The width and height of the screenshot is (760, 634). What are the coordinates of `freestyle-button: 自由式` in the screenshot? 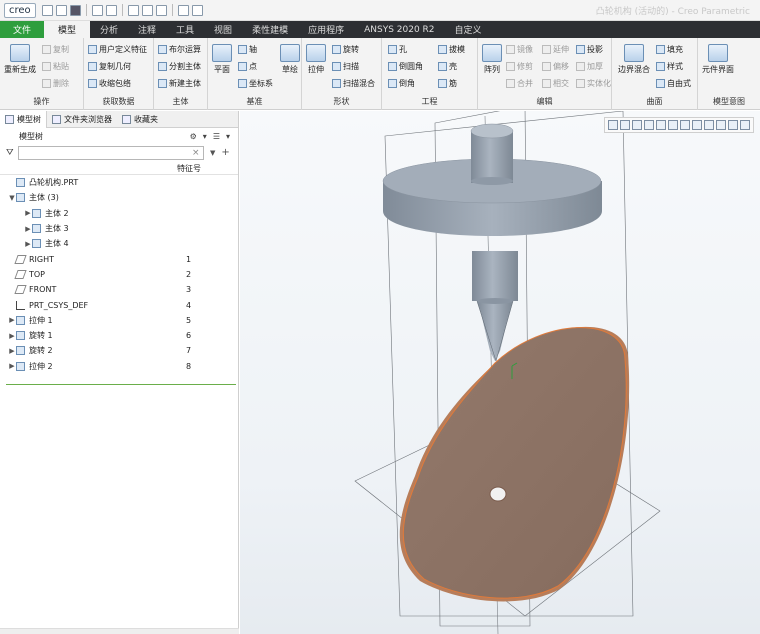 It's located at (673, 83).